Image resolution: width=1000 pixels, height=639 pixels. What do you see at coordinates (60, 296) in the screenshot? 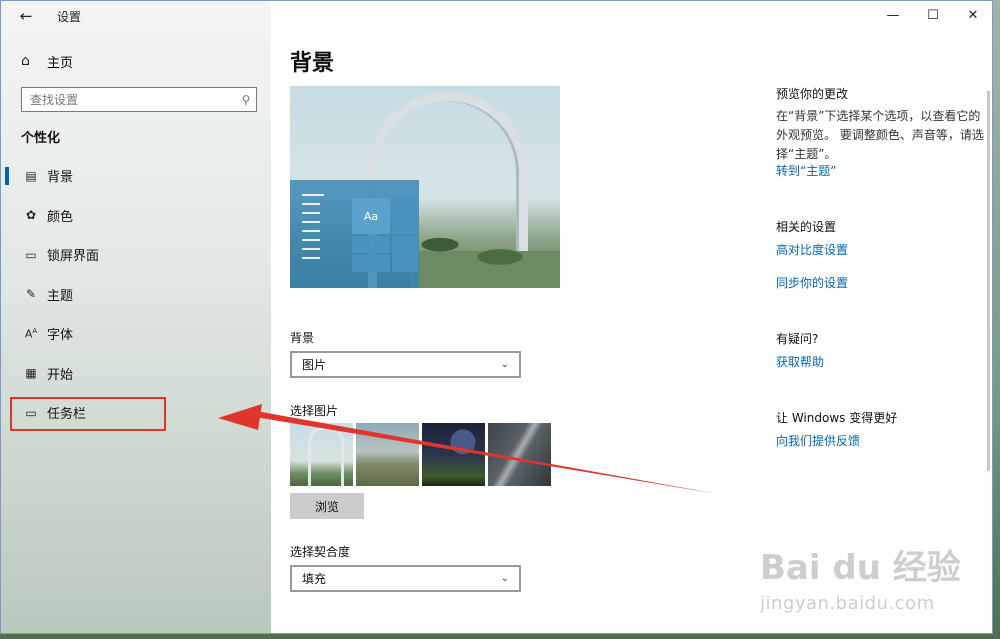
I see `sidebar-item-label: 主题` at bounding box center [60, 296].